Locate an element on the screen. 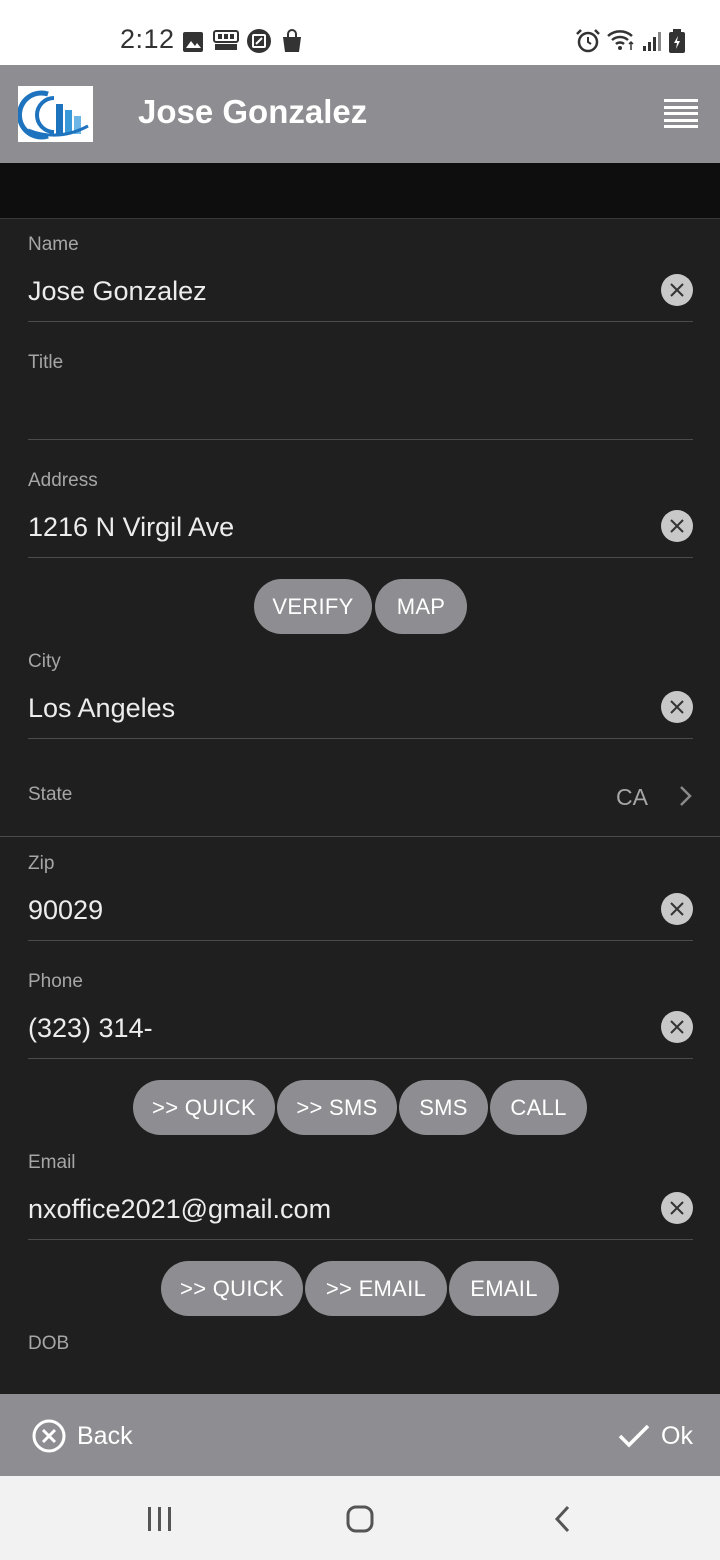 This screenshot has width=720, height=1560. name-input: Jose Gonzalez is located at coordinates (117, 291).